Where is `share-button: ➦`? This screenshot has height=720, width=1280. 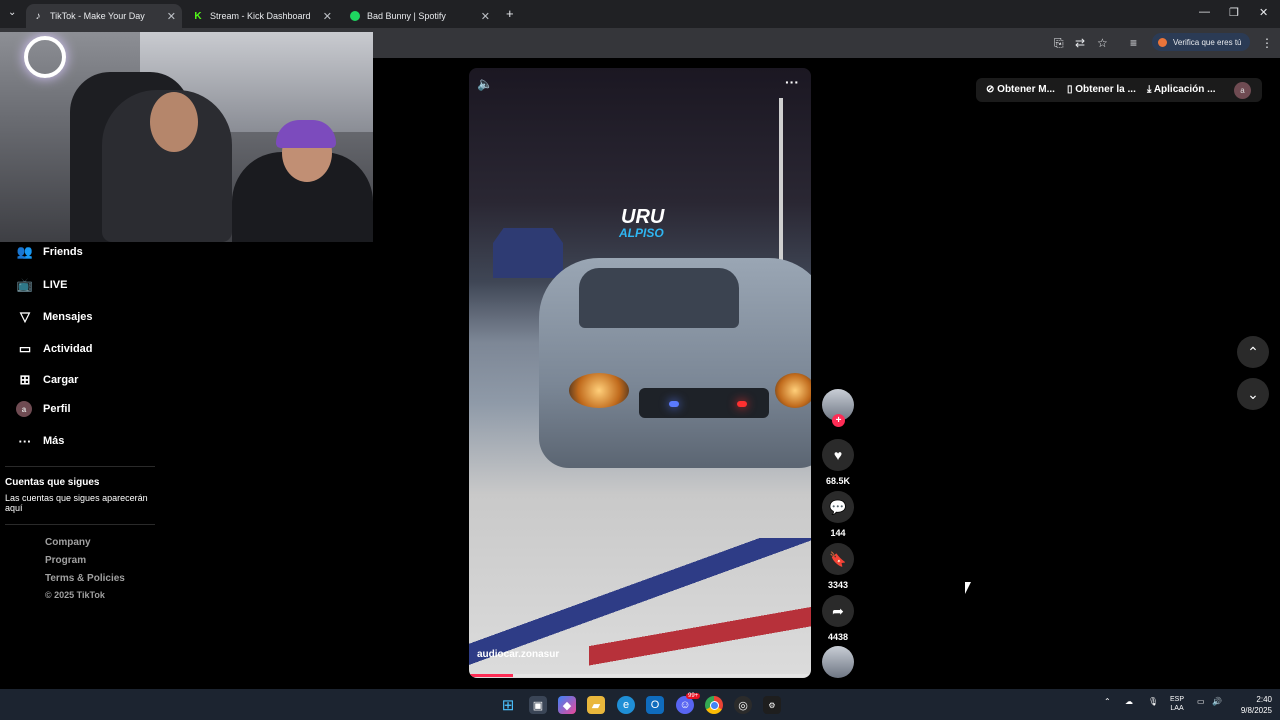 share-button: ➦ is located at coordinates (838, 611).